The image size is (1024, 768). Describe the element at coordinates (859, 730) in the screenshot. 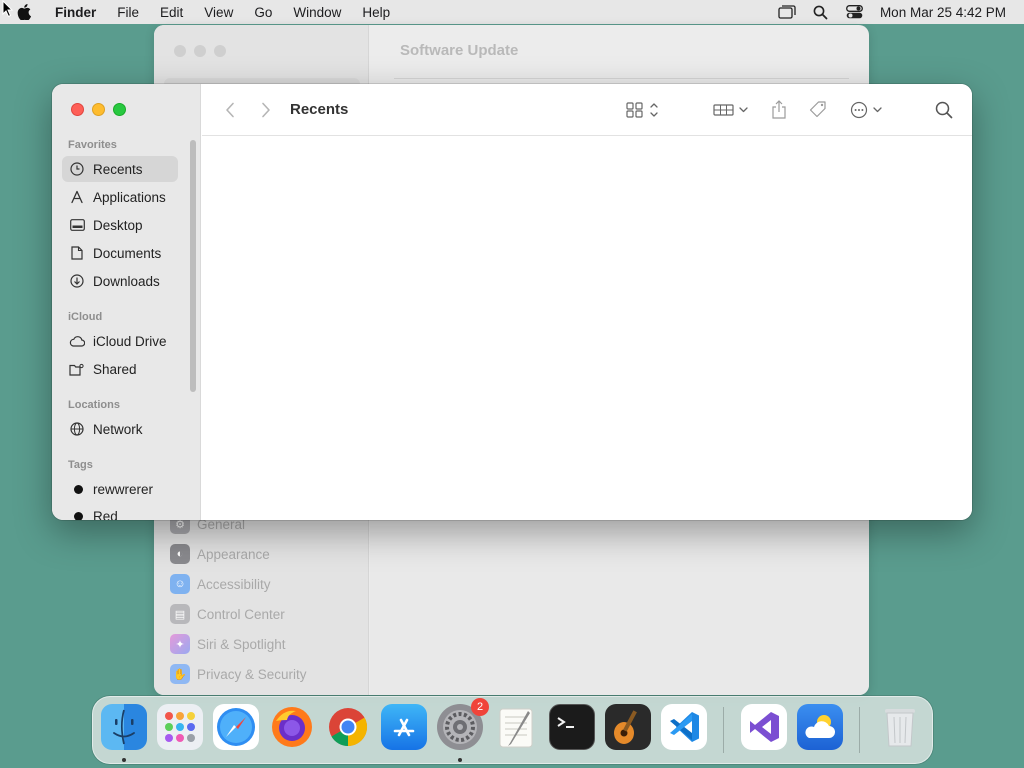

I see `dock-separator` at that location.